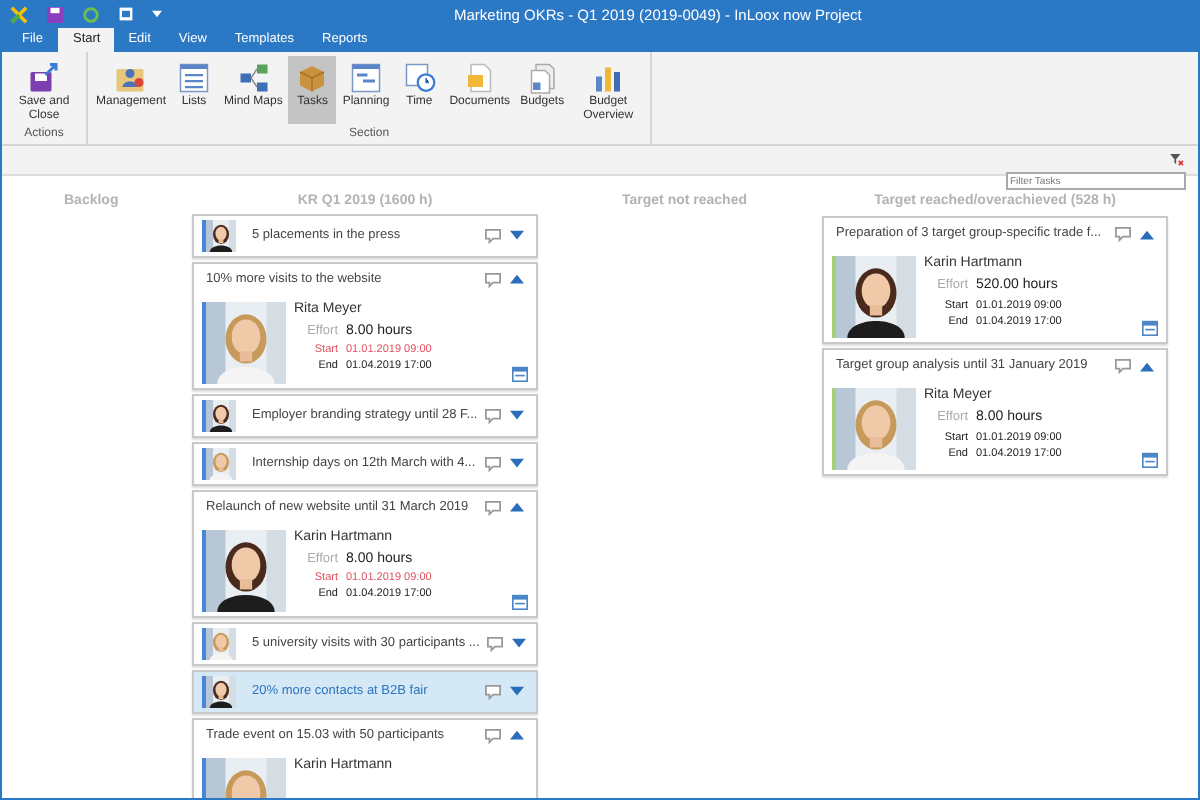  Describe the element at coordinates (19, 14) in the screenshot. I see `app-logo-icon` at that location.